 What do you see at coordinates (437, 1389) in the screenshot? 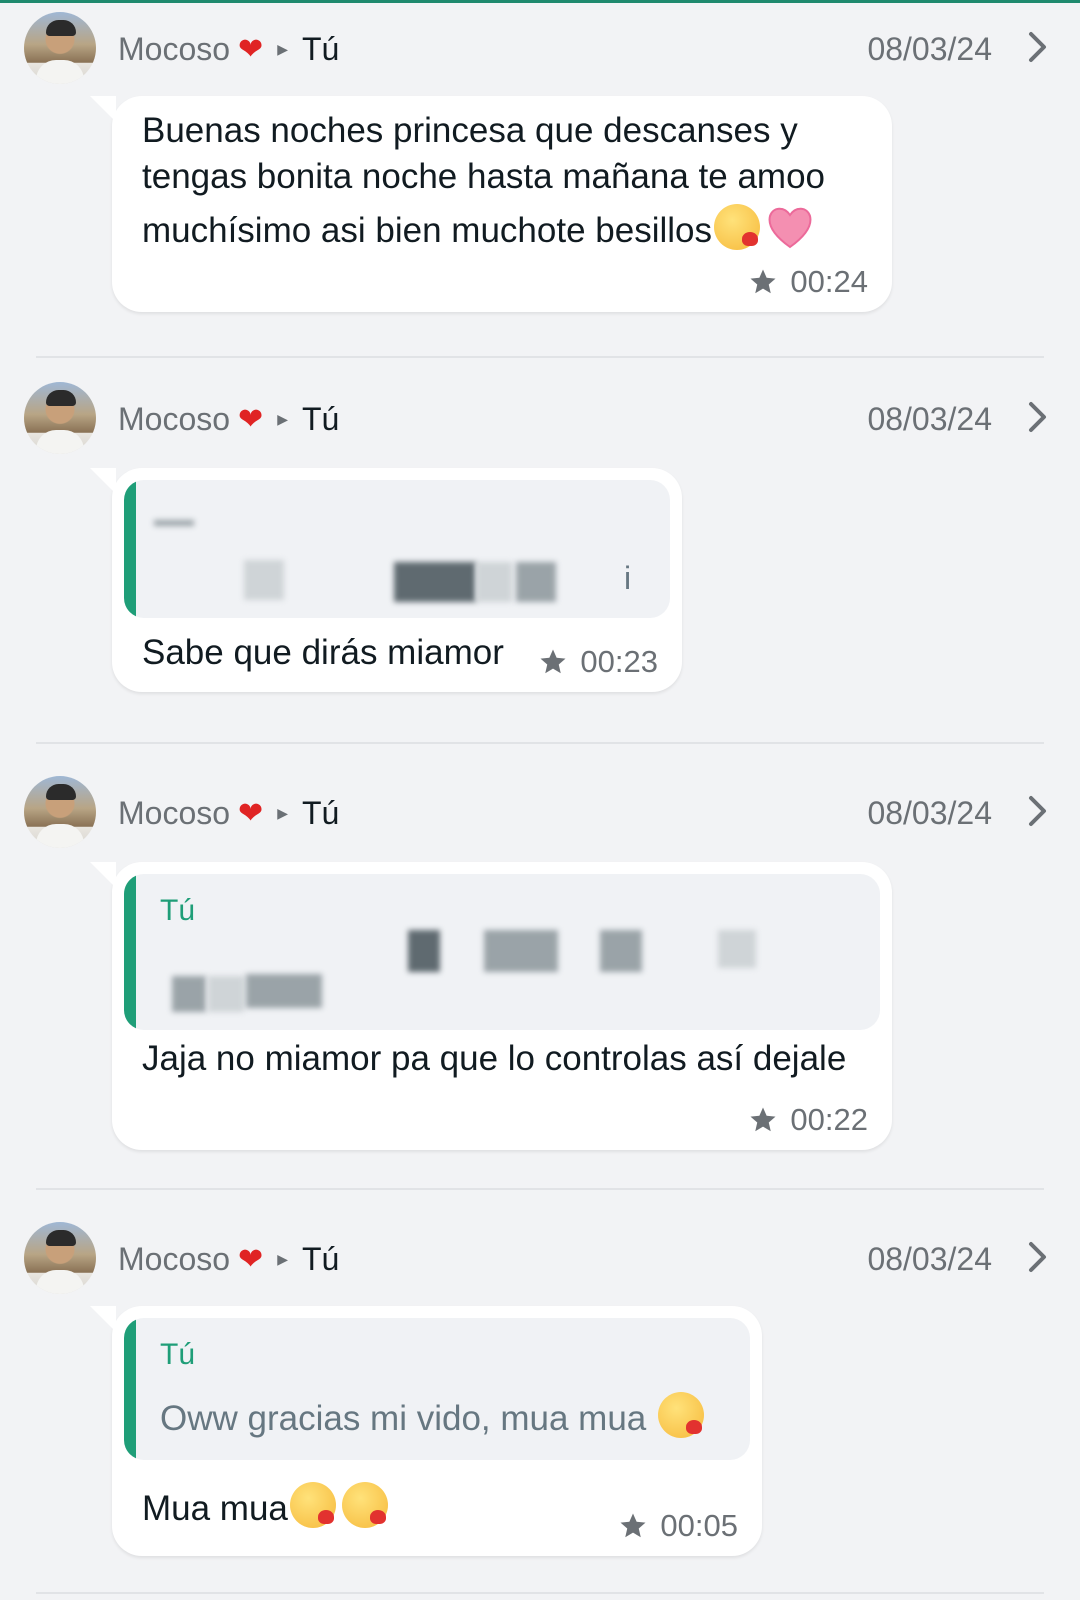
I see `quoted-message: Tú Oww gracias mi vido, mua mua` at bounding box center [437, 1389].